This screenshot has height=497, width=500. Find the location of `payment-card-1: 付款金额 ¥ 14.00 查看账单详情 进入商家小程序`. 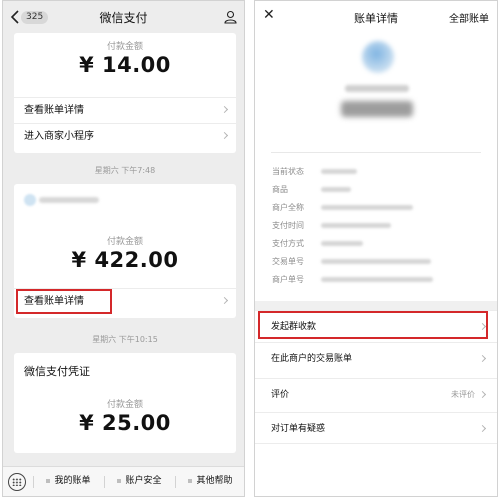

payment-card-1: 付款金额 ¥ 14.00 查看账单详情 进入商家小程序 is located at coordinates (125, 93).